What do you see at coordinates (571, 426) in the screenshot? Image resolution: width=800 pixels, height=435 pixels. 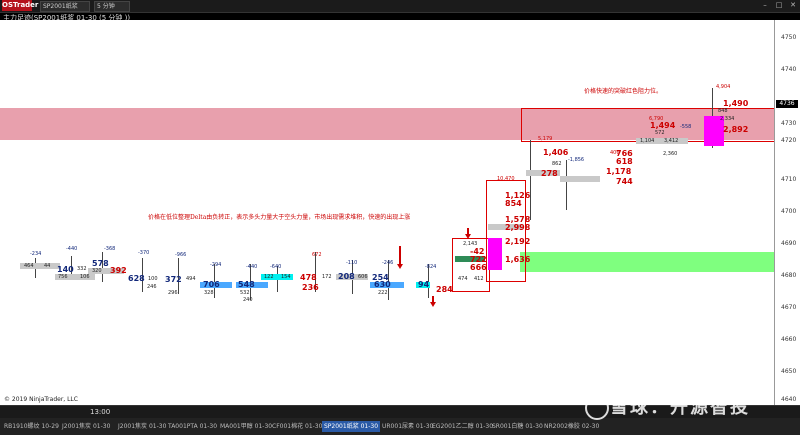 I see `tab-nr2002: NR2002橡胶 02-30` at bounding box center [571, 426].